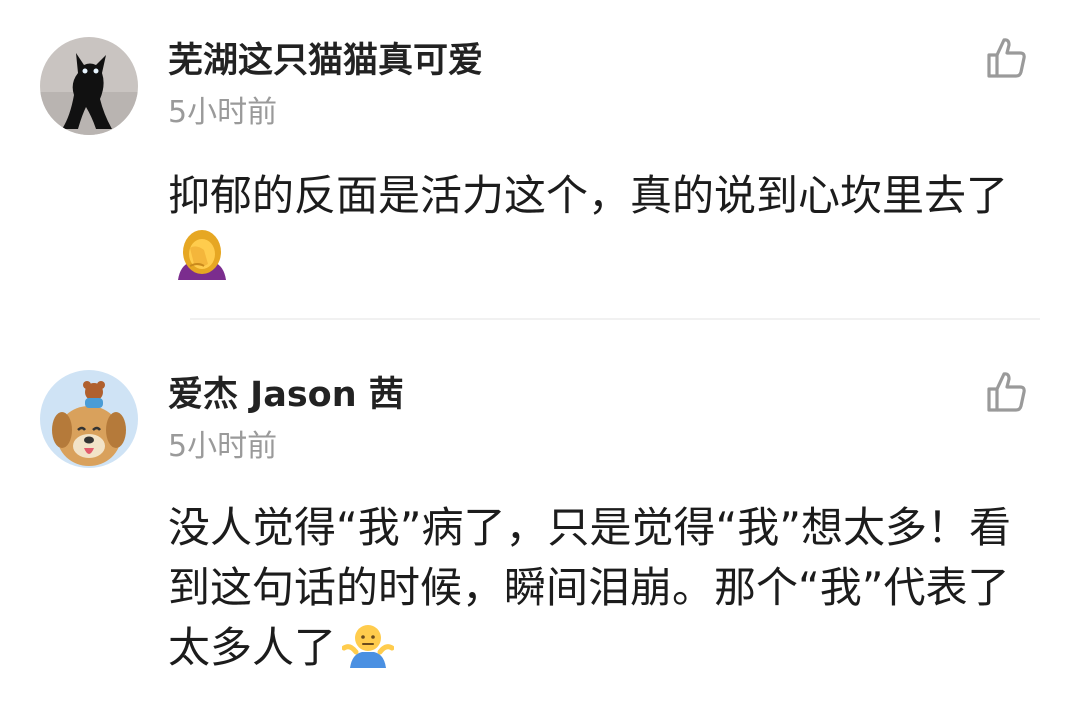  I want to click on username: 芜湖这只猫猫真可爱, so click(325, 61).